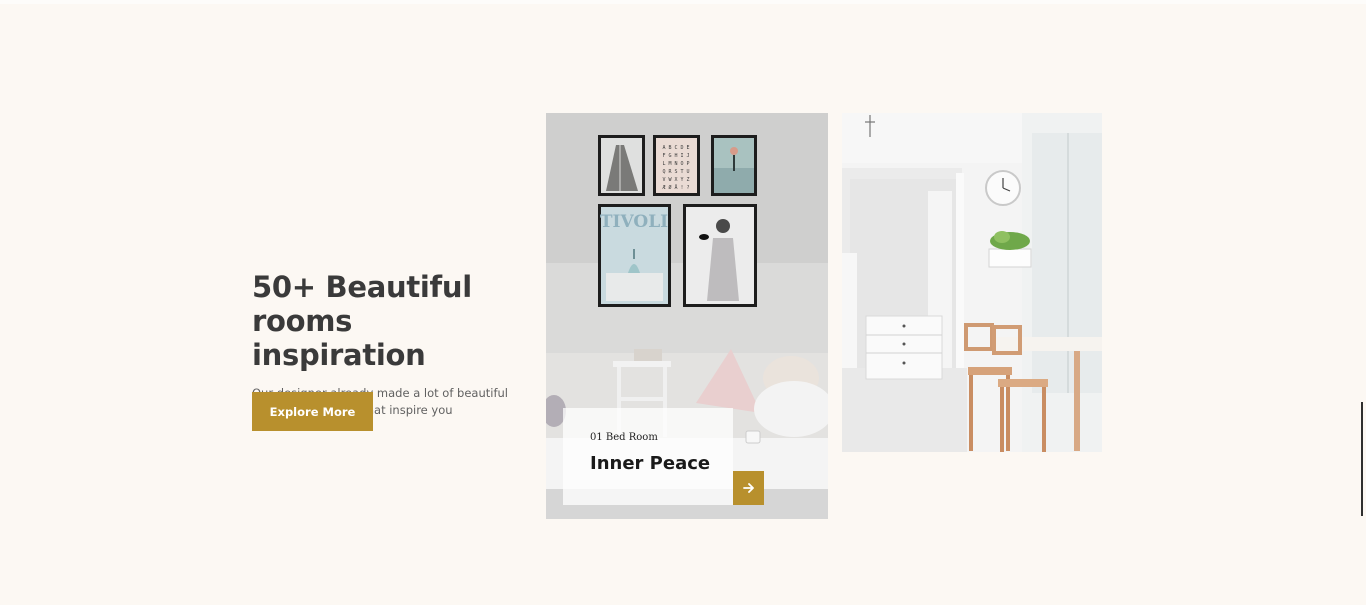  Describe the element at coordinates (675, 187) in the screenshot. I see `svg-text: Æ Ø Å ! ?` at that location.